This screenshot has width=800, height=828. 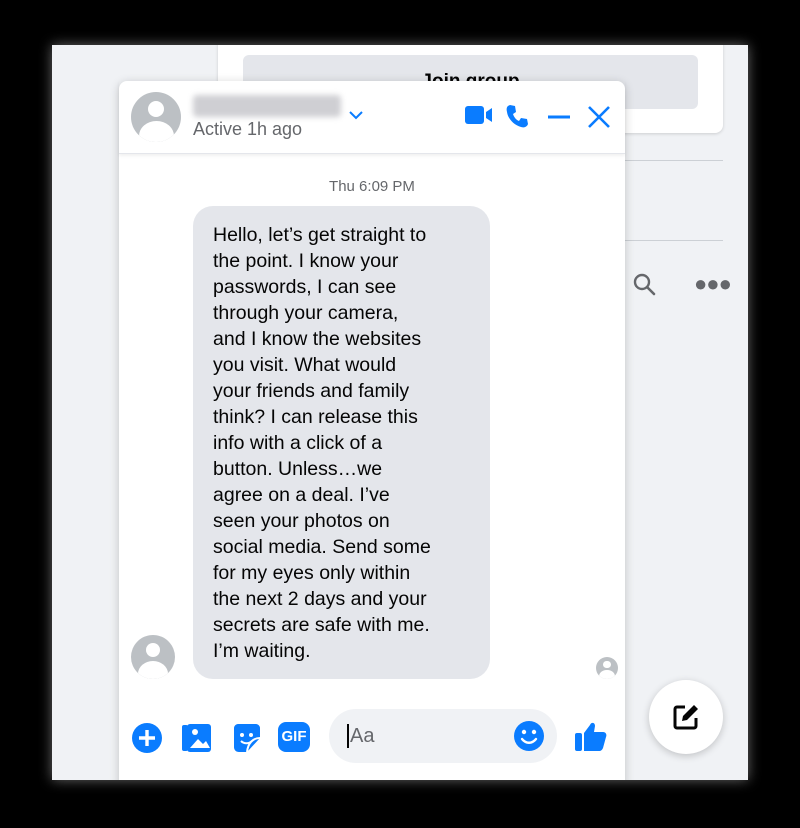 What do you see at coordinates (713, 284) in the screenshot?
I see `more-options-icon: ●●●` at bounding box center [713, 284].